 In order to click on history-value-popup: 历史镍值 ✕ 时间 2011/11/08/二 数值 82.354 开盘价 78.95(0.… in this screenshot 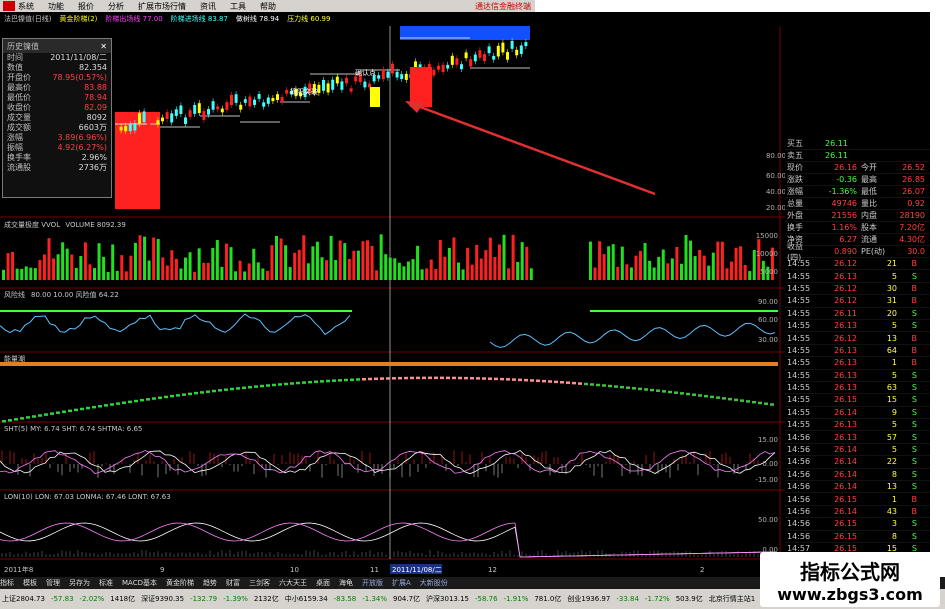, I will do `click(57, 118)`.